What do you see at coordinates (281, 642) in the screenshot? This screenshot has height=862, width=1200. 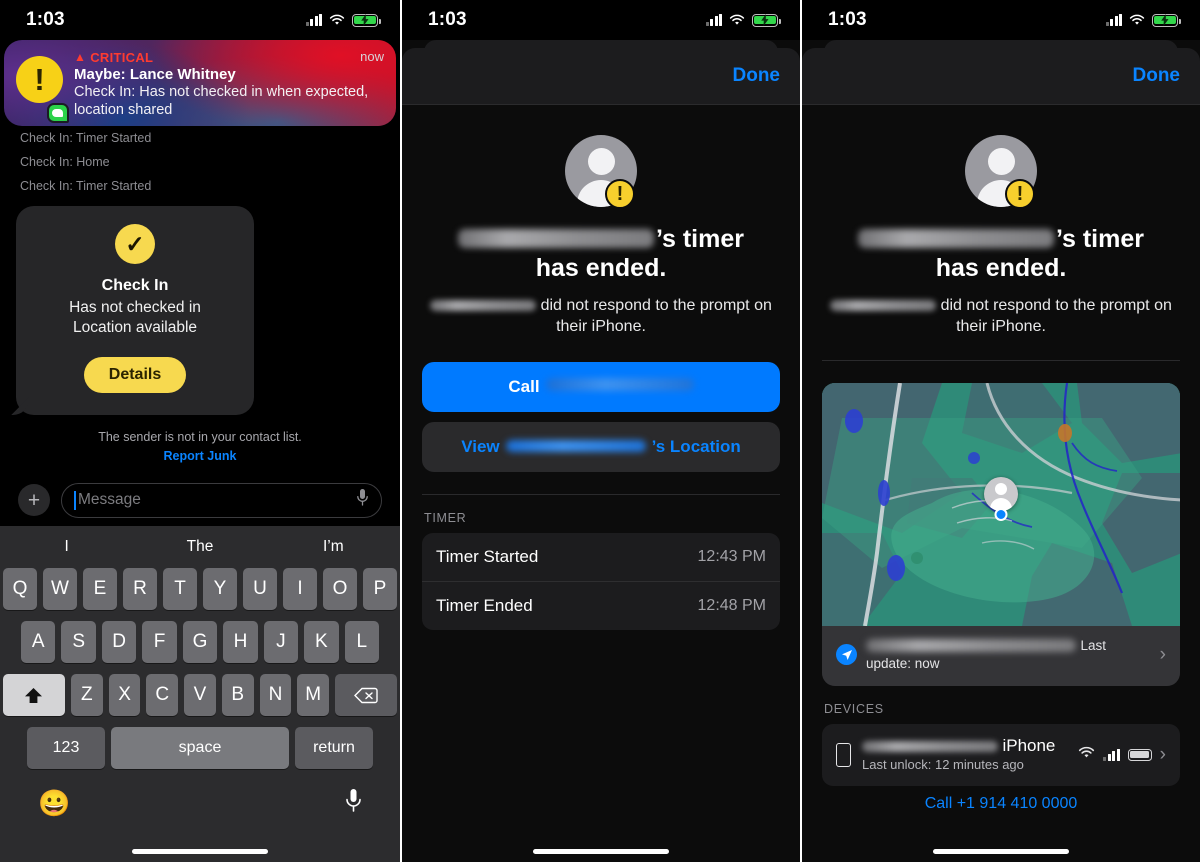 I see `key-j: J` at bounding box center [281, 642].